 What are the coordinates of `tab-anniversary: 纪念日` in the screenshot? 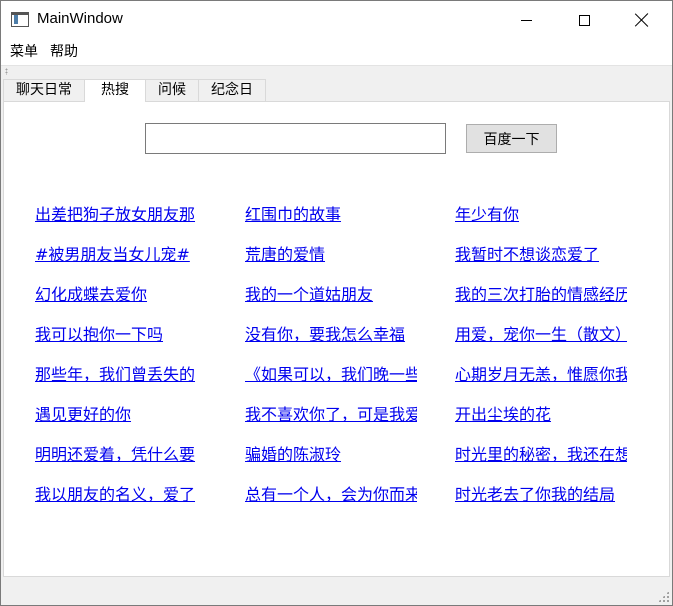 It's located at (232, 90).